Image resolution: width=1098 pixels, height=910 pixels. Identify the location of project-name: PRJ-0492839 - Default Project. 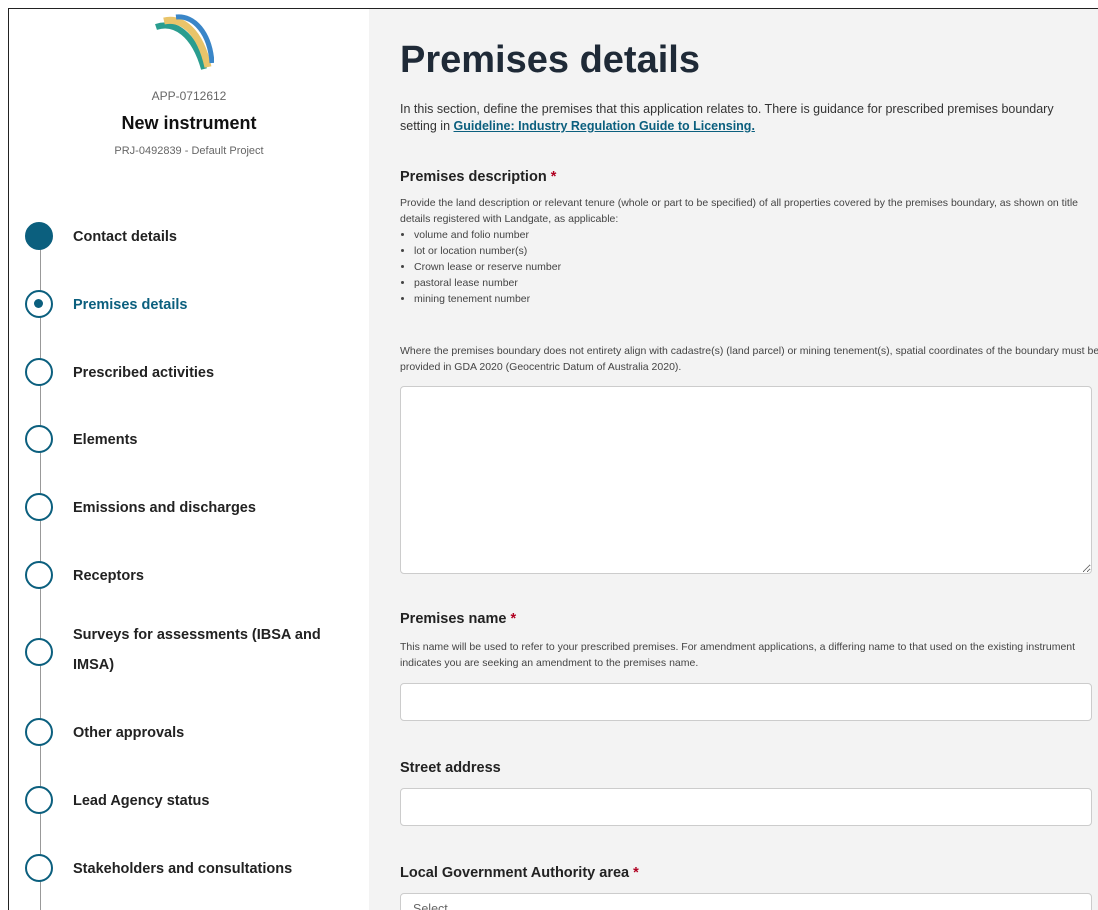
(189, 151).